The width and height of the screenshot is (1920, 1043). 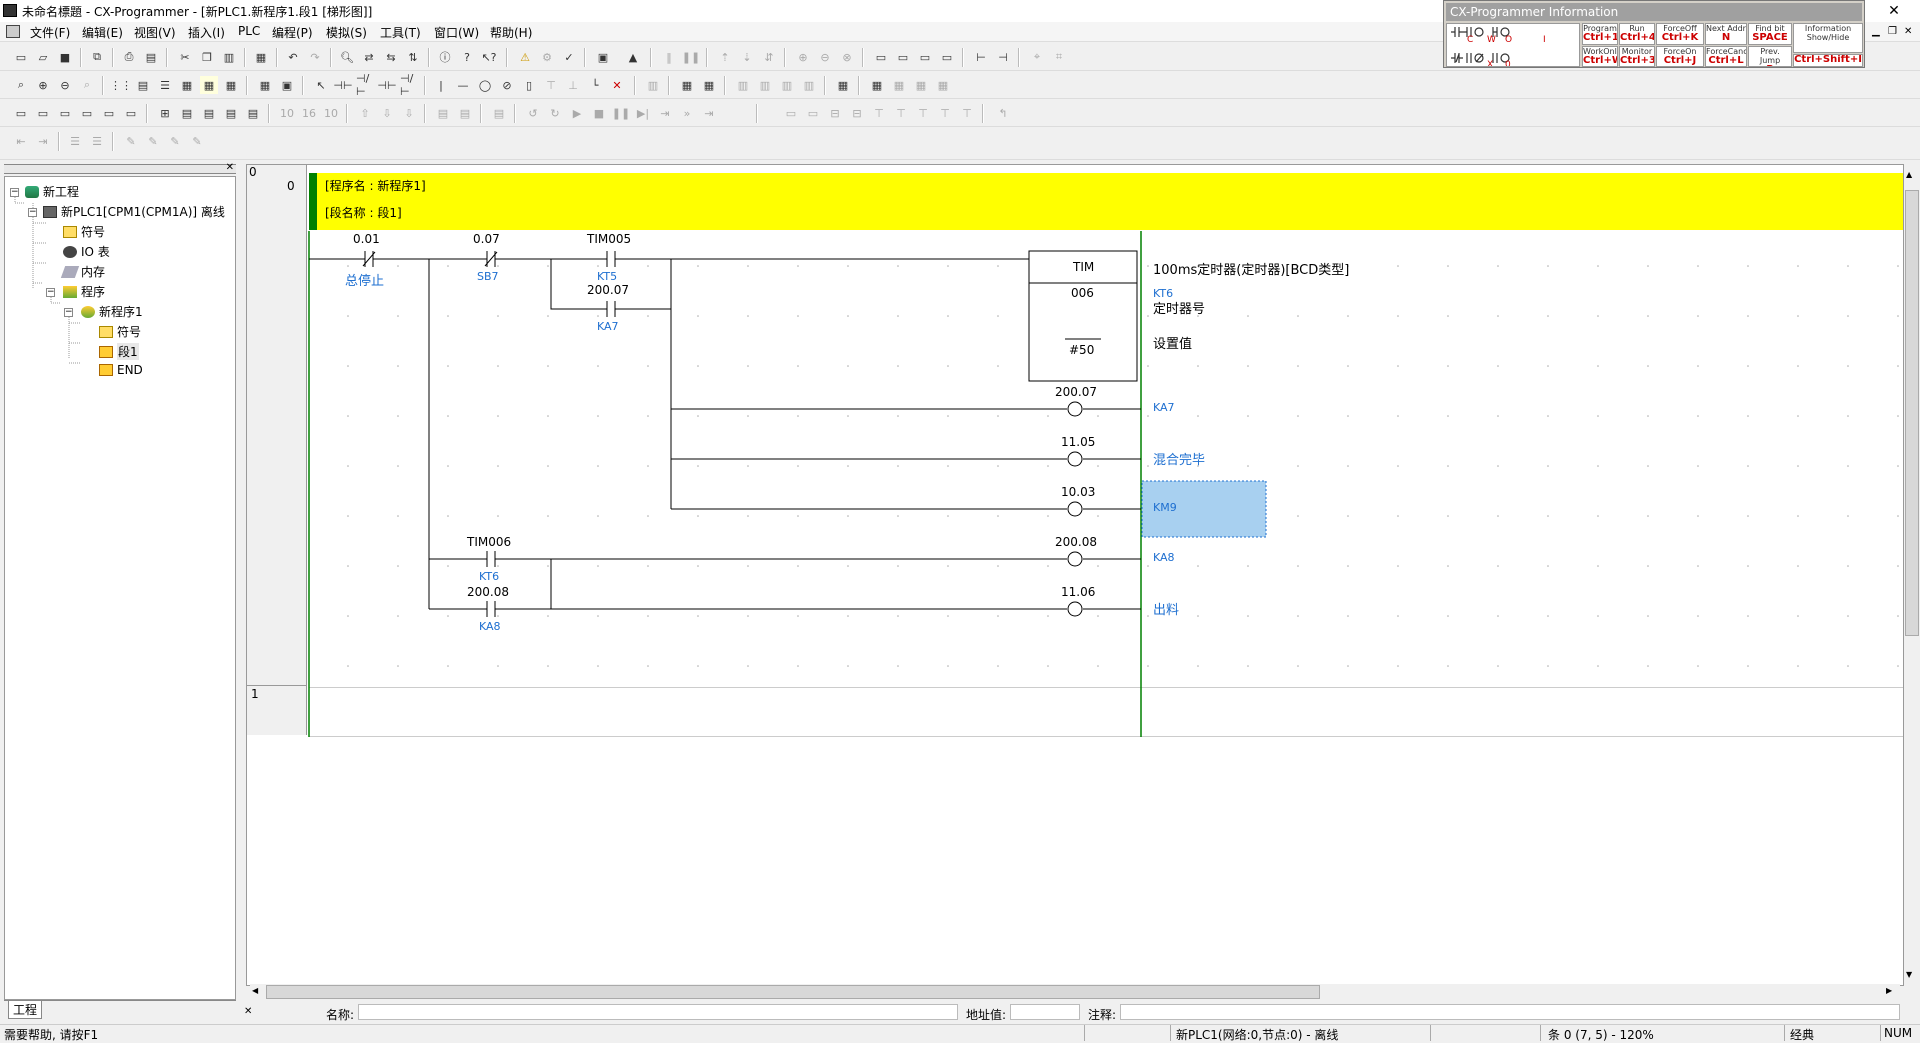 I want to click on info-prev-jump: Prev. JumpB, so click(x=1770, y=56).